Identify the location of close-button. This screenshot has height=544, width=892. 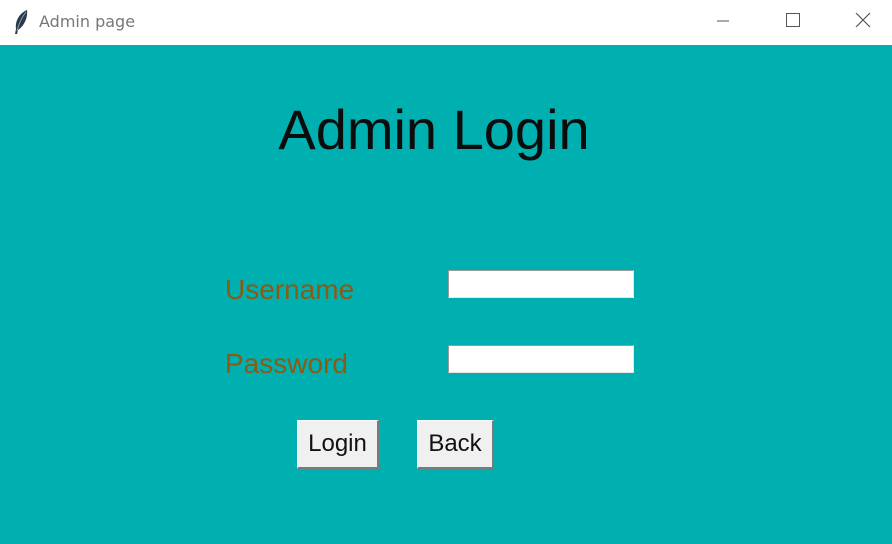
(863, 22).